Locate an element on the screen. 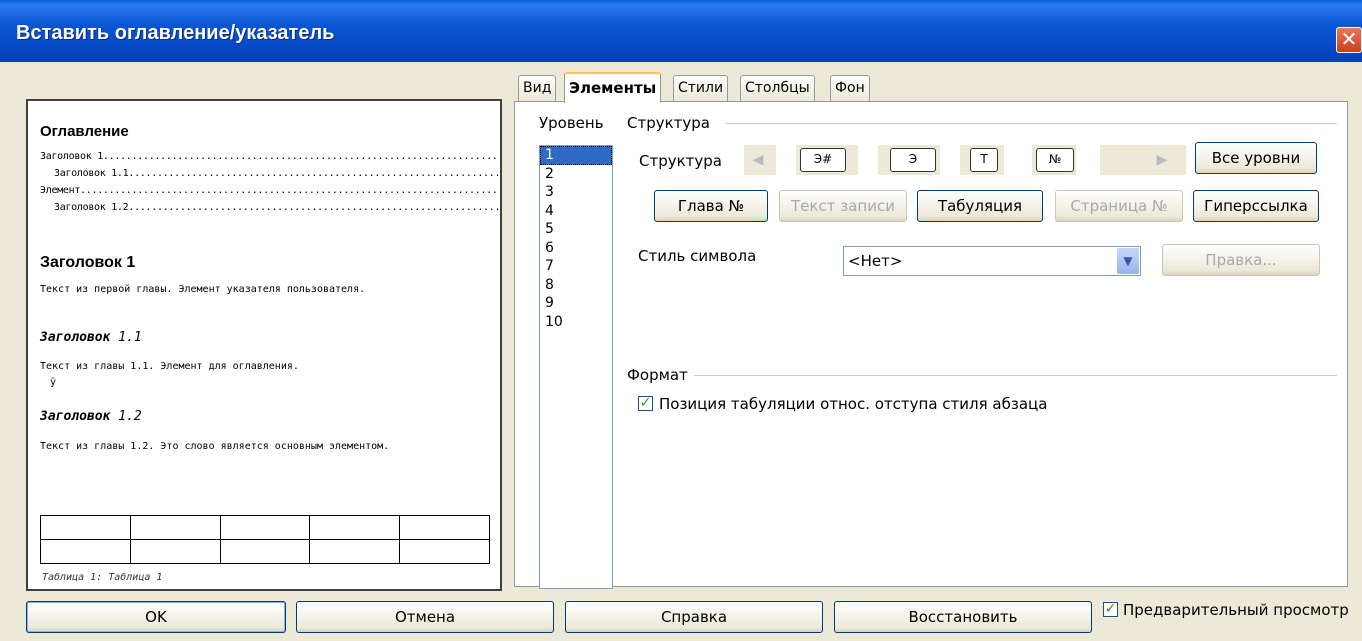  hyperlink-button: Гиперссылка is located at coordinates (1256, 206).